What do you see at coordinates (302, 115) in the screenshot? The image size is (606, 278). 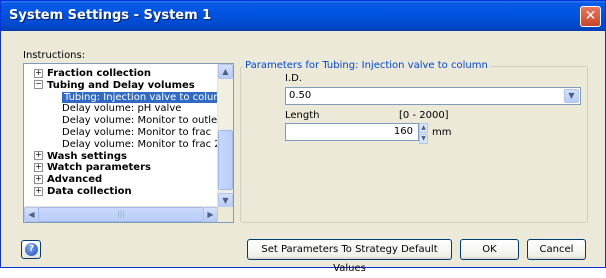 I see `length-label: Length` at bounding box center [302, 115].